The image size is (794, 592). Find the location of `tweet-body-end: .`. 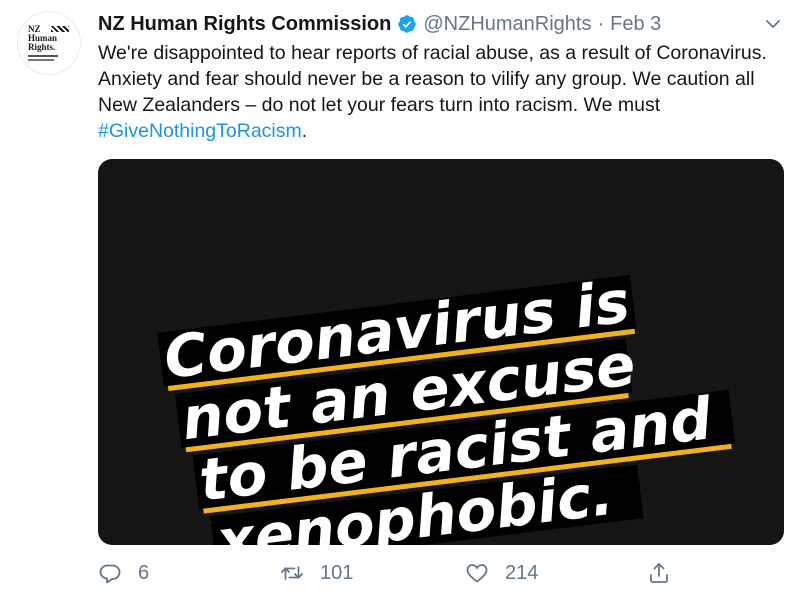

tweet-body-end: . is located at coordinates (304, 131).